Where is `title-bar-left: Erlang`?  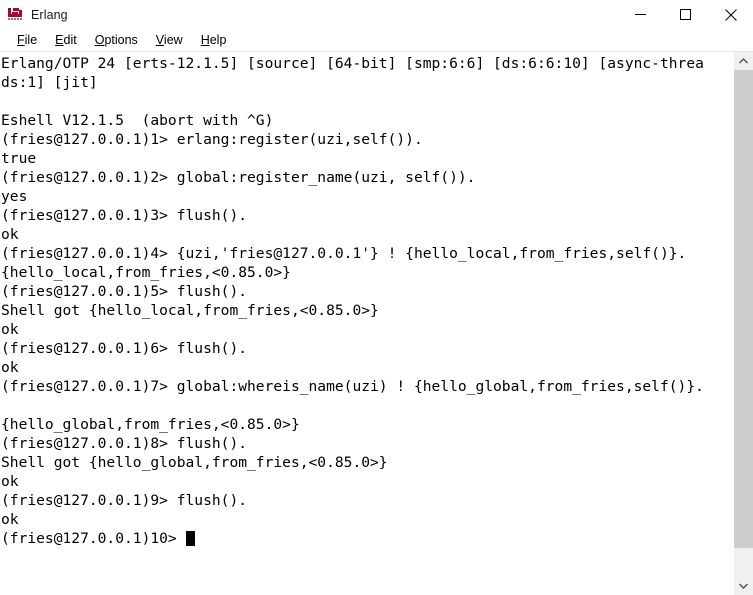 title-bar-left: Erlang is located at coordinates (34, 15).